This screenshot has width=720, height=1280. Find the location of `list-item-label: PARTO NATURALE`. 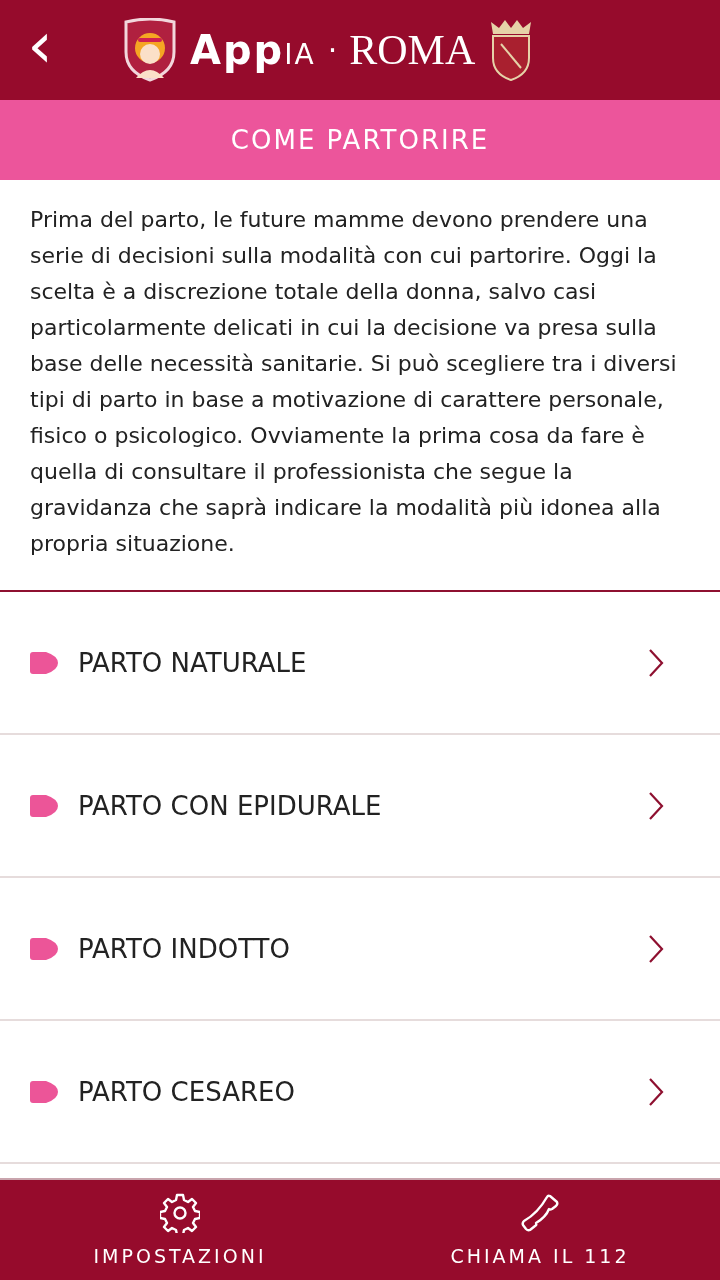

list-item-label: PARTO NATURALE is located at coordinates (193, 662).